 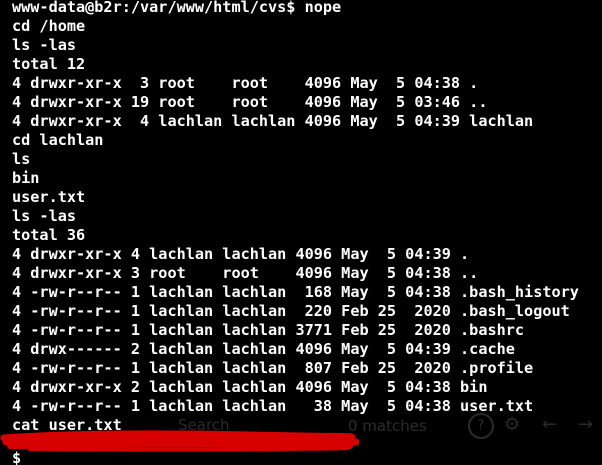 I want to click on gear-icon: ⚙, so click(x=512, y=424).